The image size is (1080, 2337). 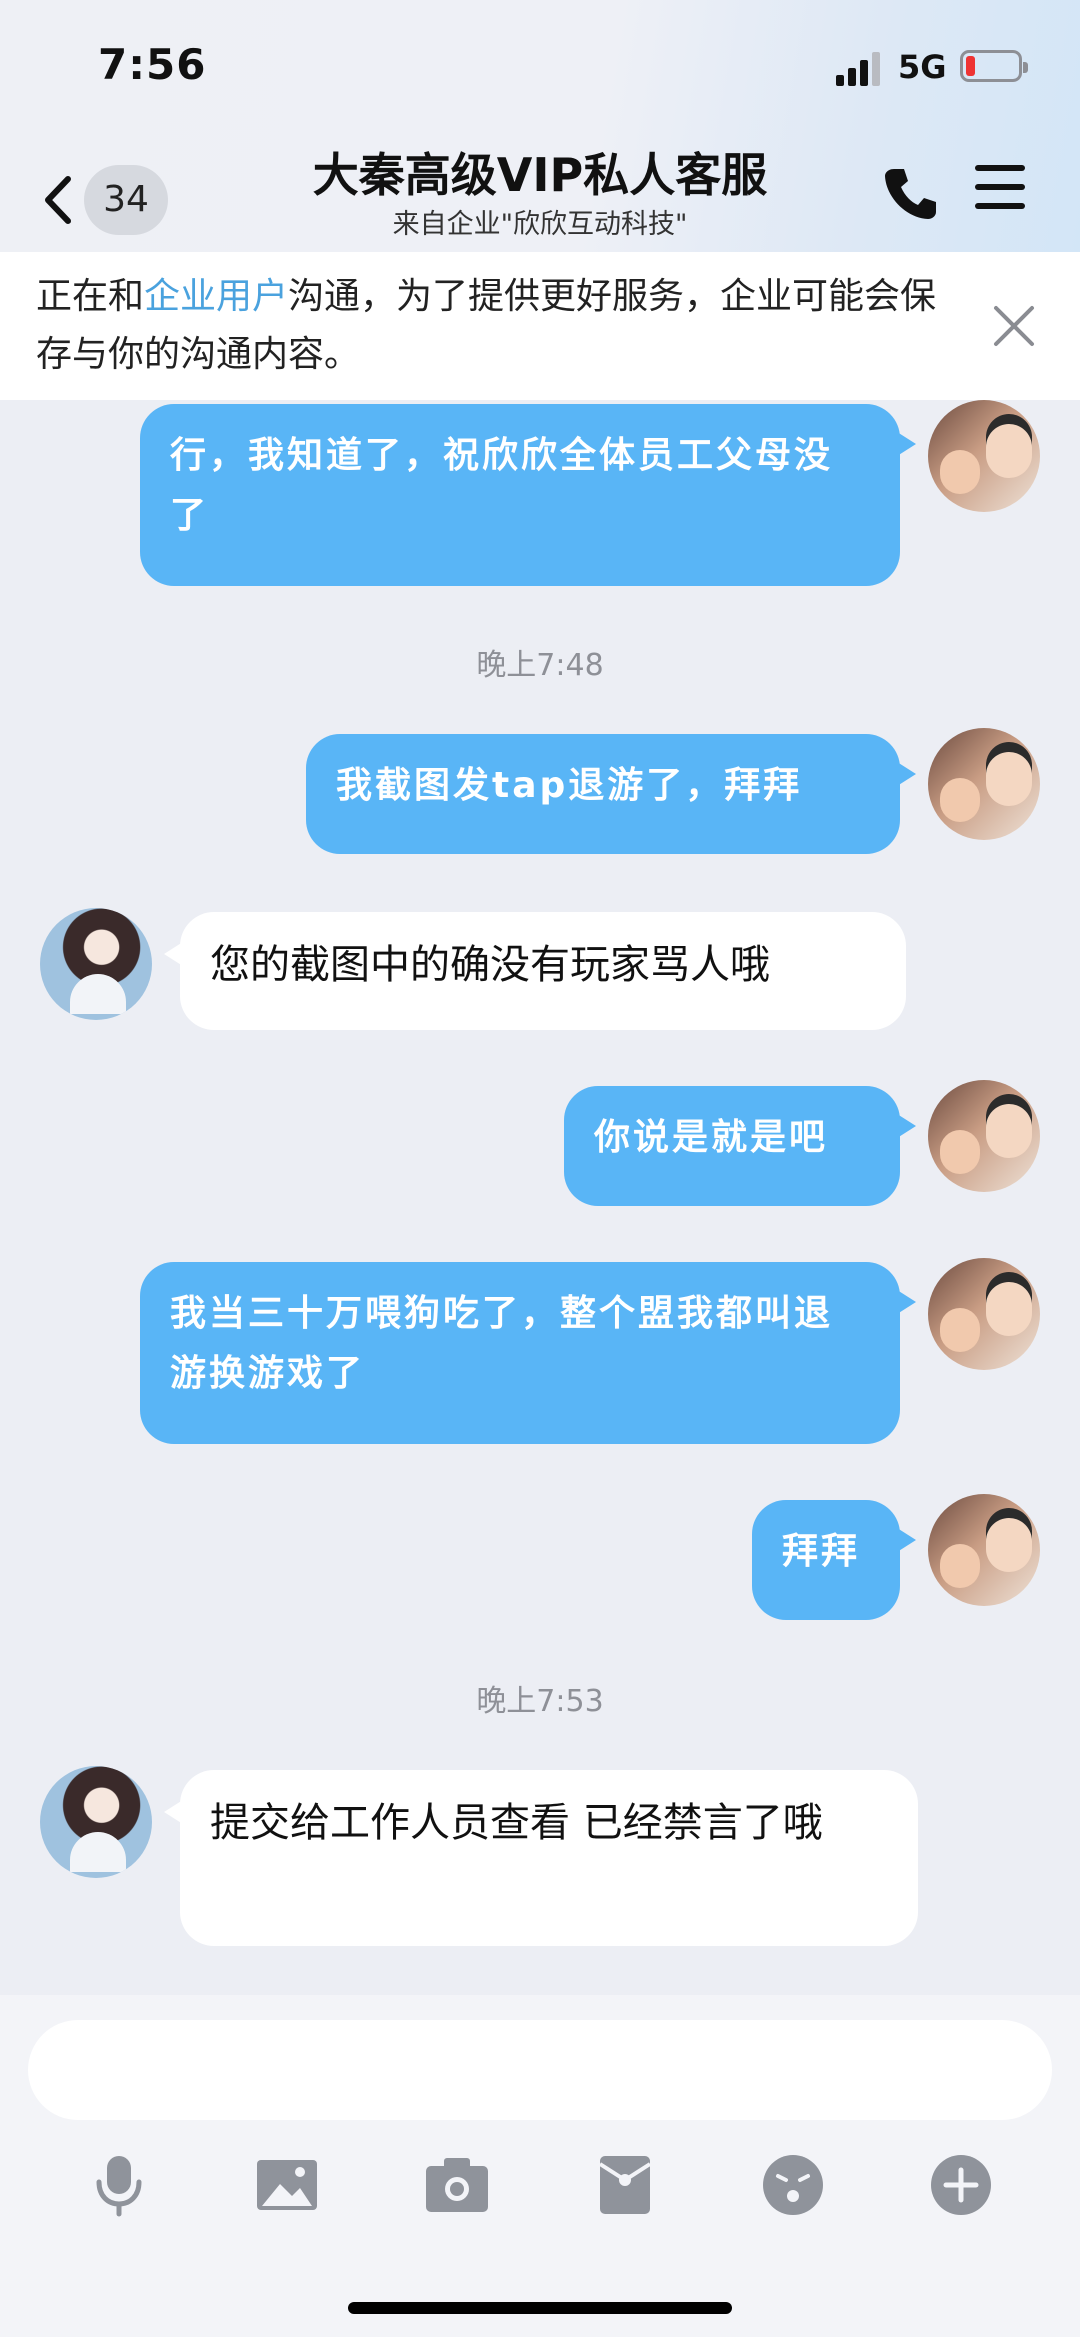 I want to click on message-bubble-mine: 我截图发tap退游了，拜拜, so click(x=611, y=794).